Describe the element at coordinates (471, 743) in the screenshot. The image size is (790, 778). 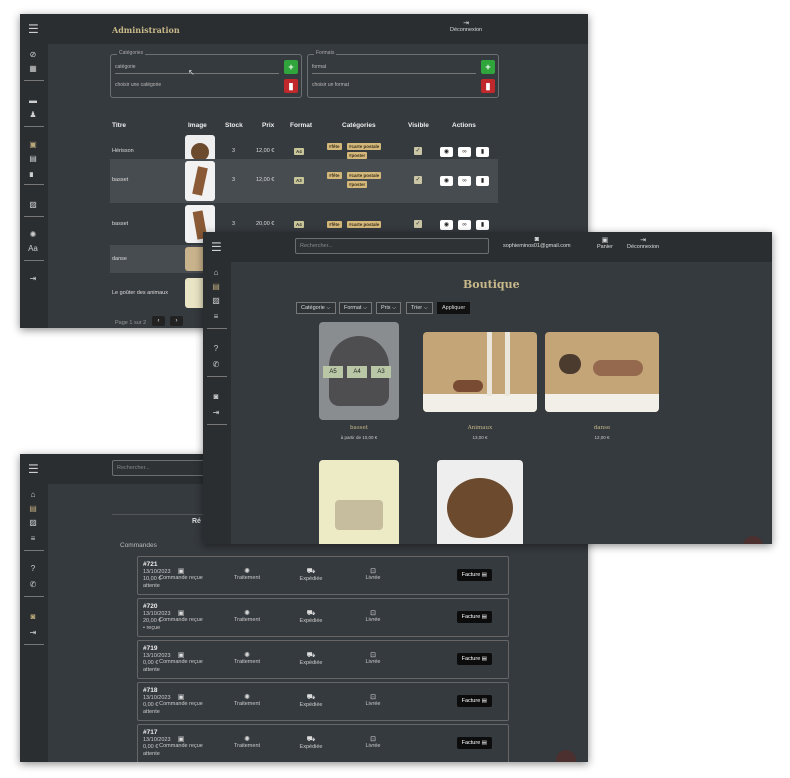
I see `invoice-label: Facture` at that location.